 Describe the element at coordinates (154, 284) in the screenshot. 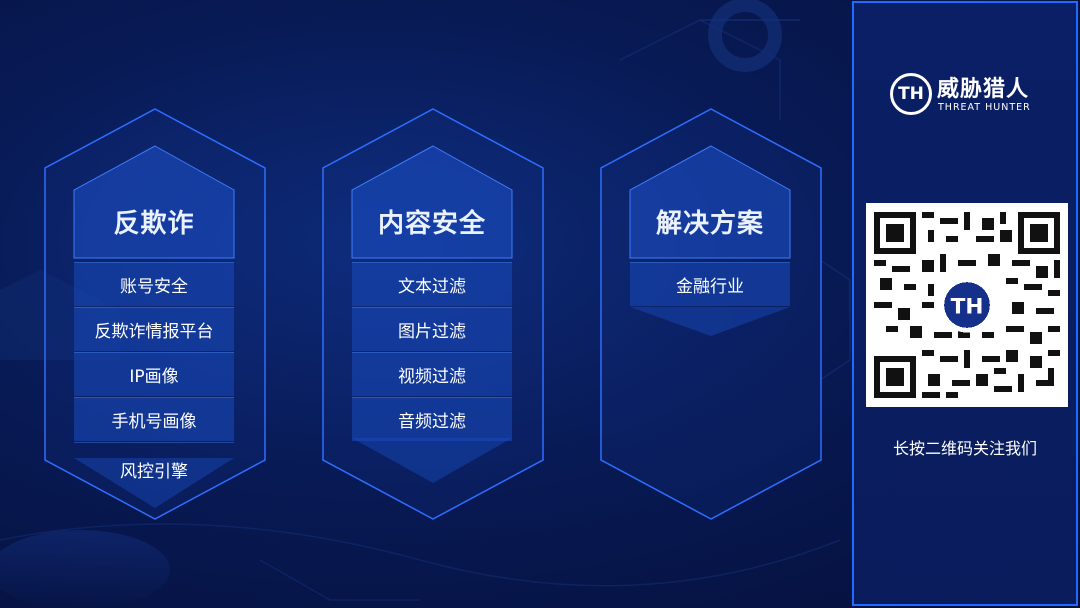

I see `list-item: 账号安全` at that location.